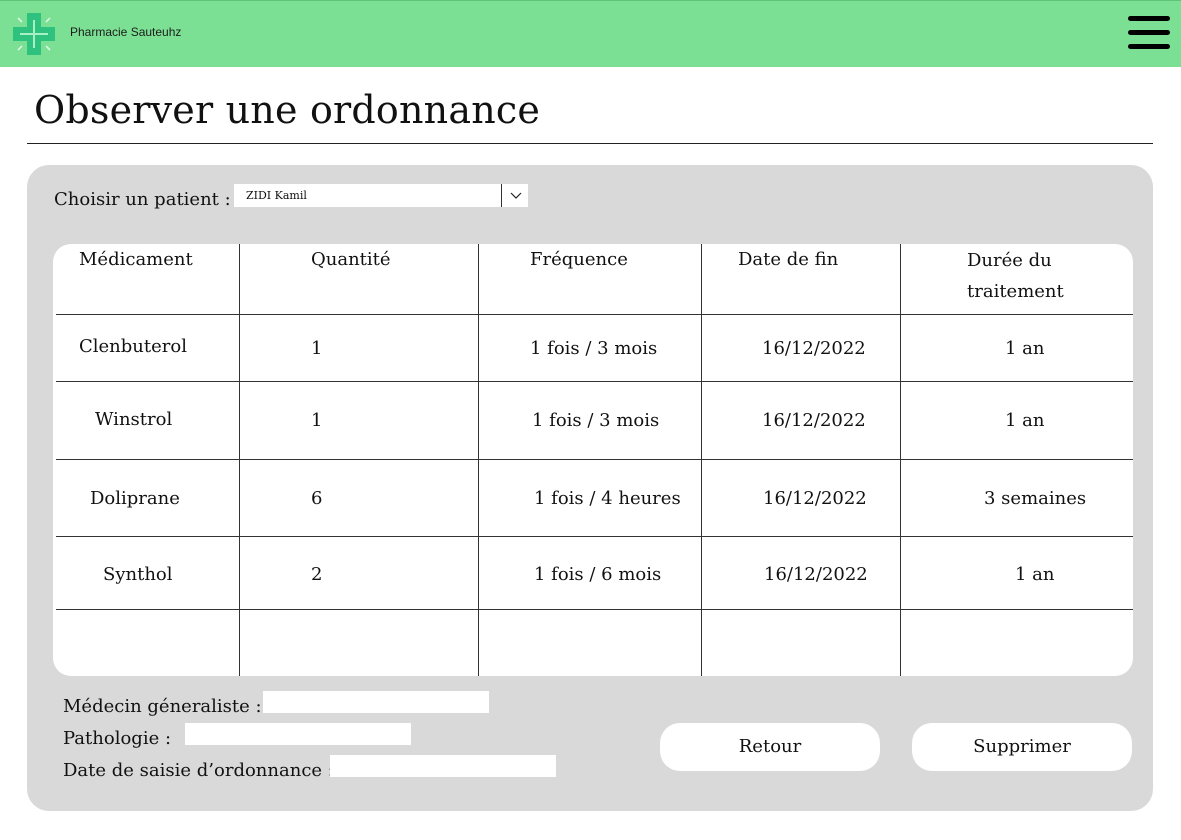 The image size is (1181, 840). I want to click on doctor-field, so click(376, 702).